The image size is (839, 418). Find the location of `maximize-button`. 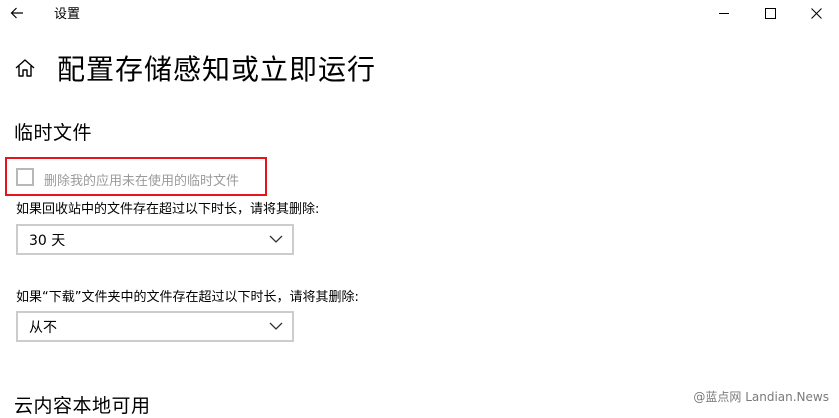

maximize-button is located at coordinates (770, 13).